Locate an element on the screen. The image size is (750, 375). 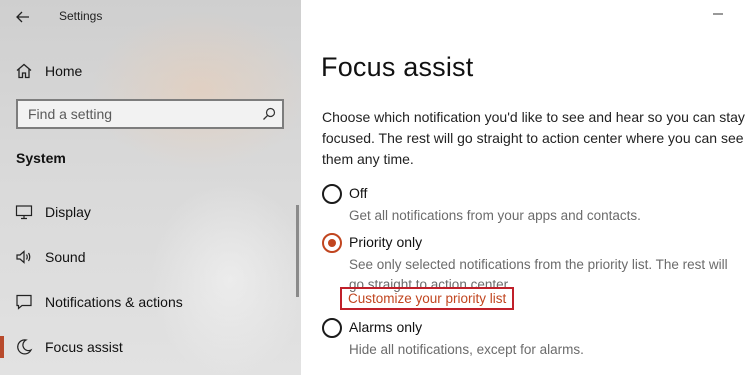
search-box is located at coordinates (150, 114).